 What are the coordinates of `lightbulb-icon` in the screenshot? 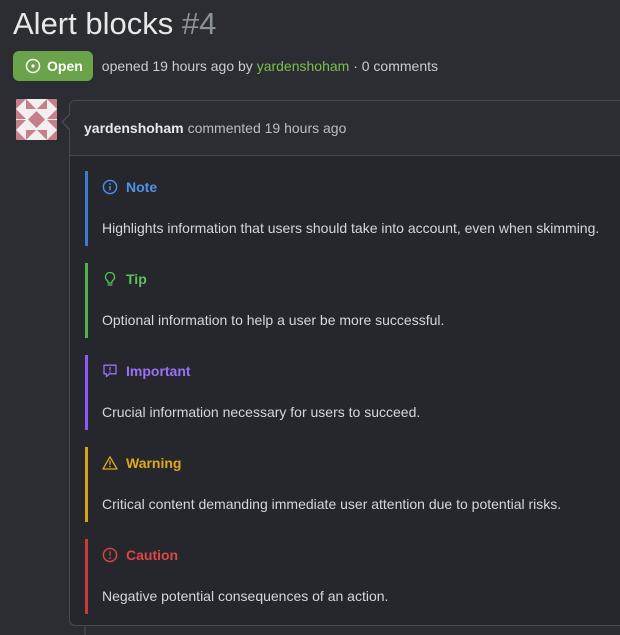 It's located at (110, 279).